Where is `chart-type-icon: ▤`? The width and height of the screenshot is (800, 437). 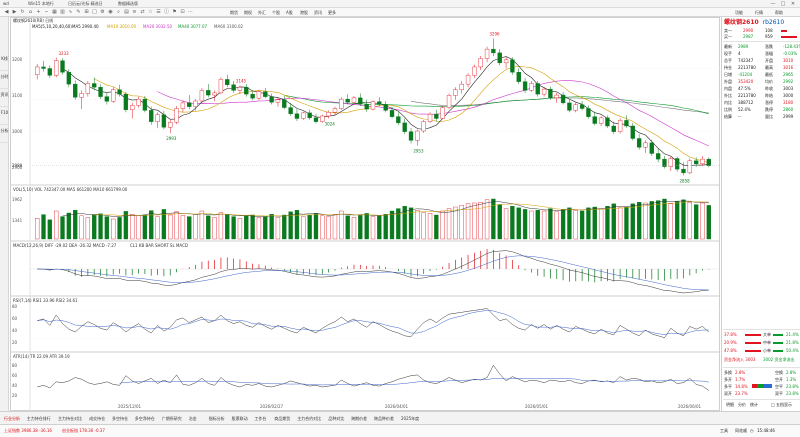
chart-type-icon: ▤ is located at coordinates (126, 12).